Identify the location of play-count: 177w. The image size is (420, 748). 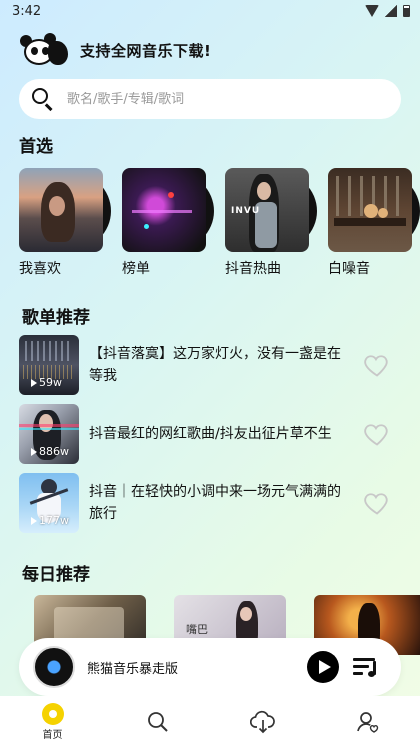
(50, 520).